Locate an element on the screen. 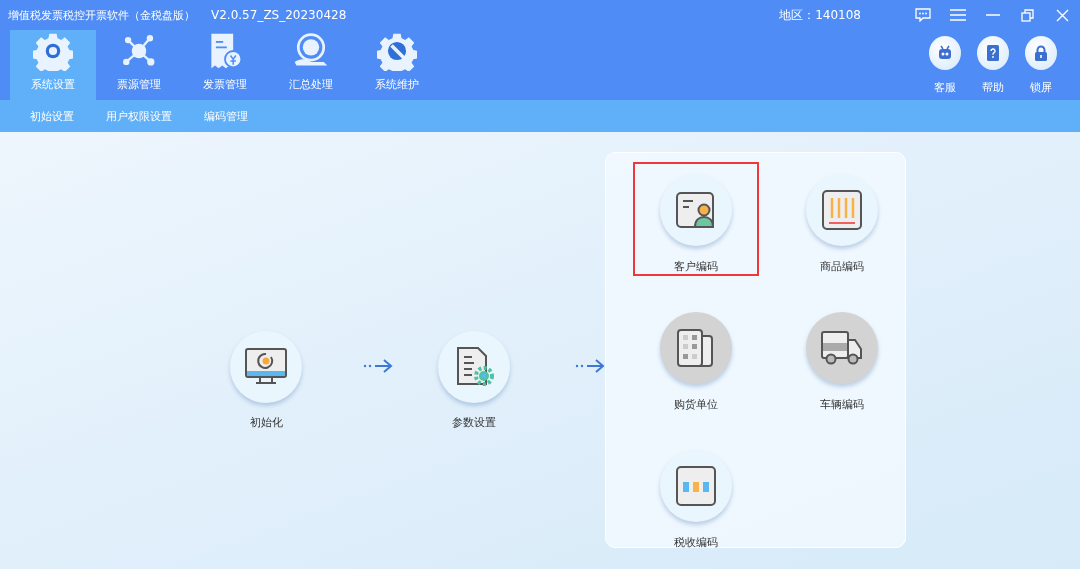  lock-icon is located at coordinates (1041, 53).